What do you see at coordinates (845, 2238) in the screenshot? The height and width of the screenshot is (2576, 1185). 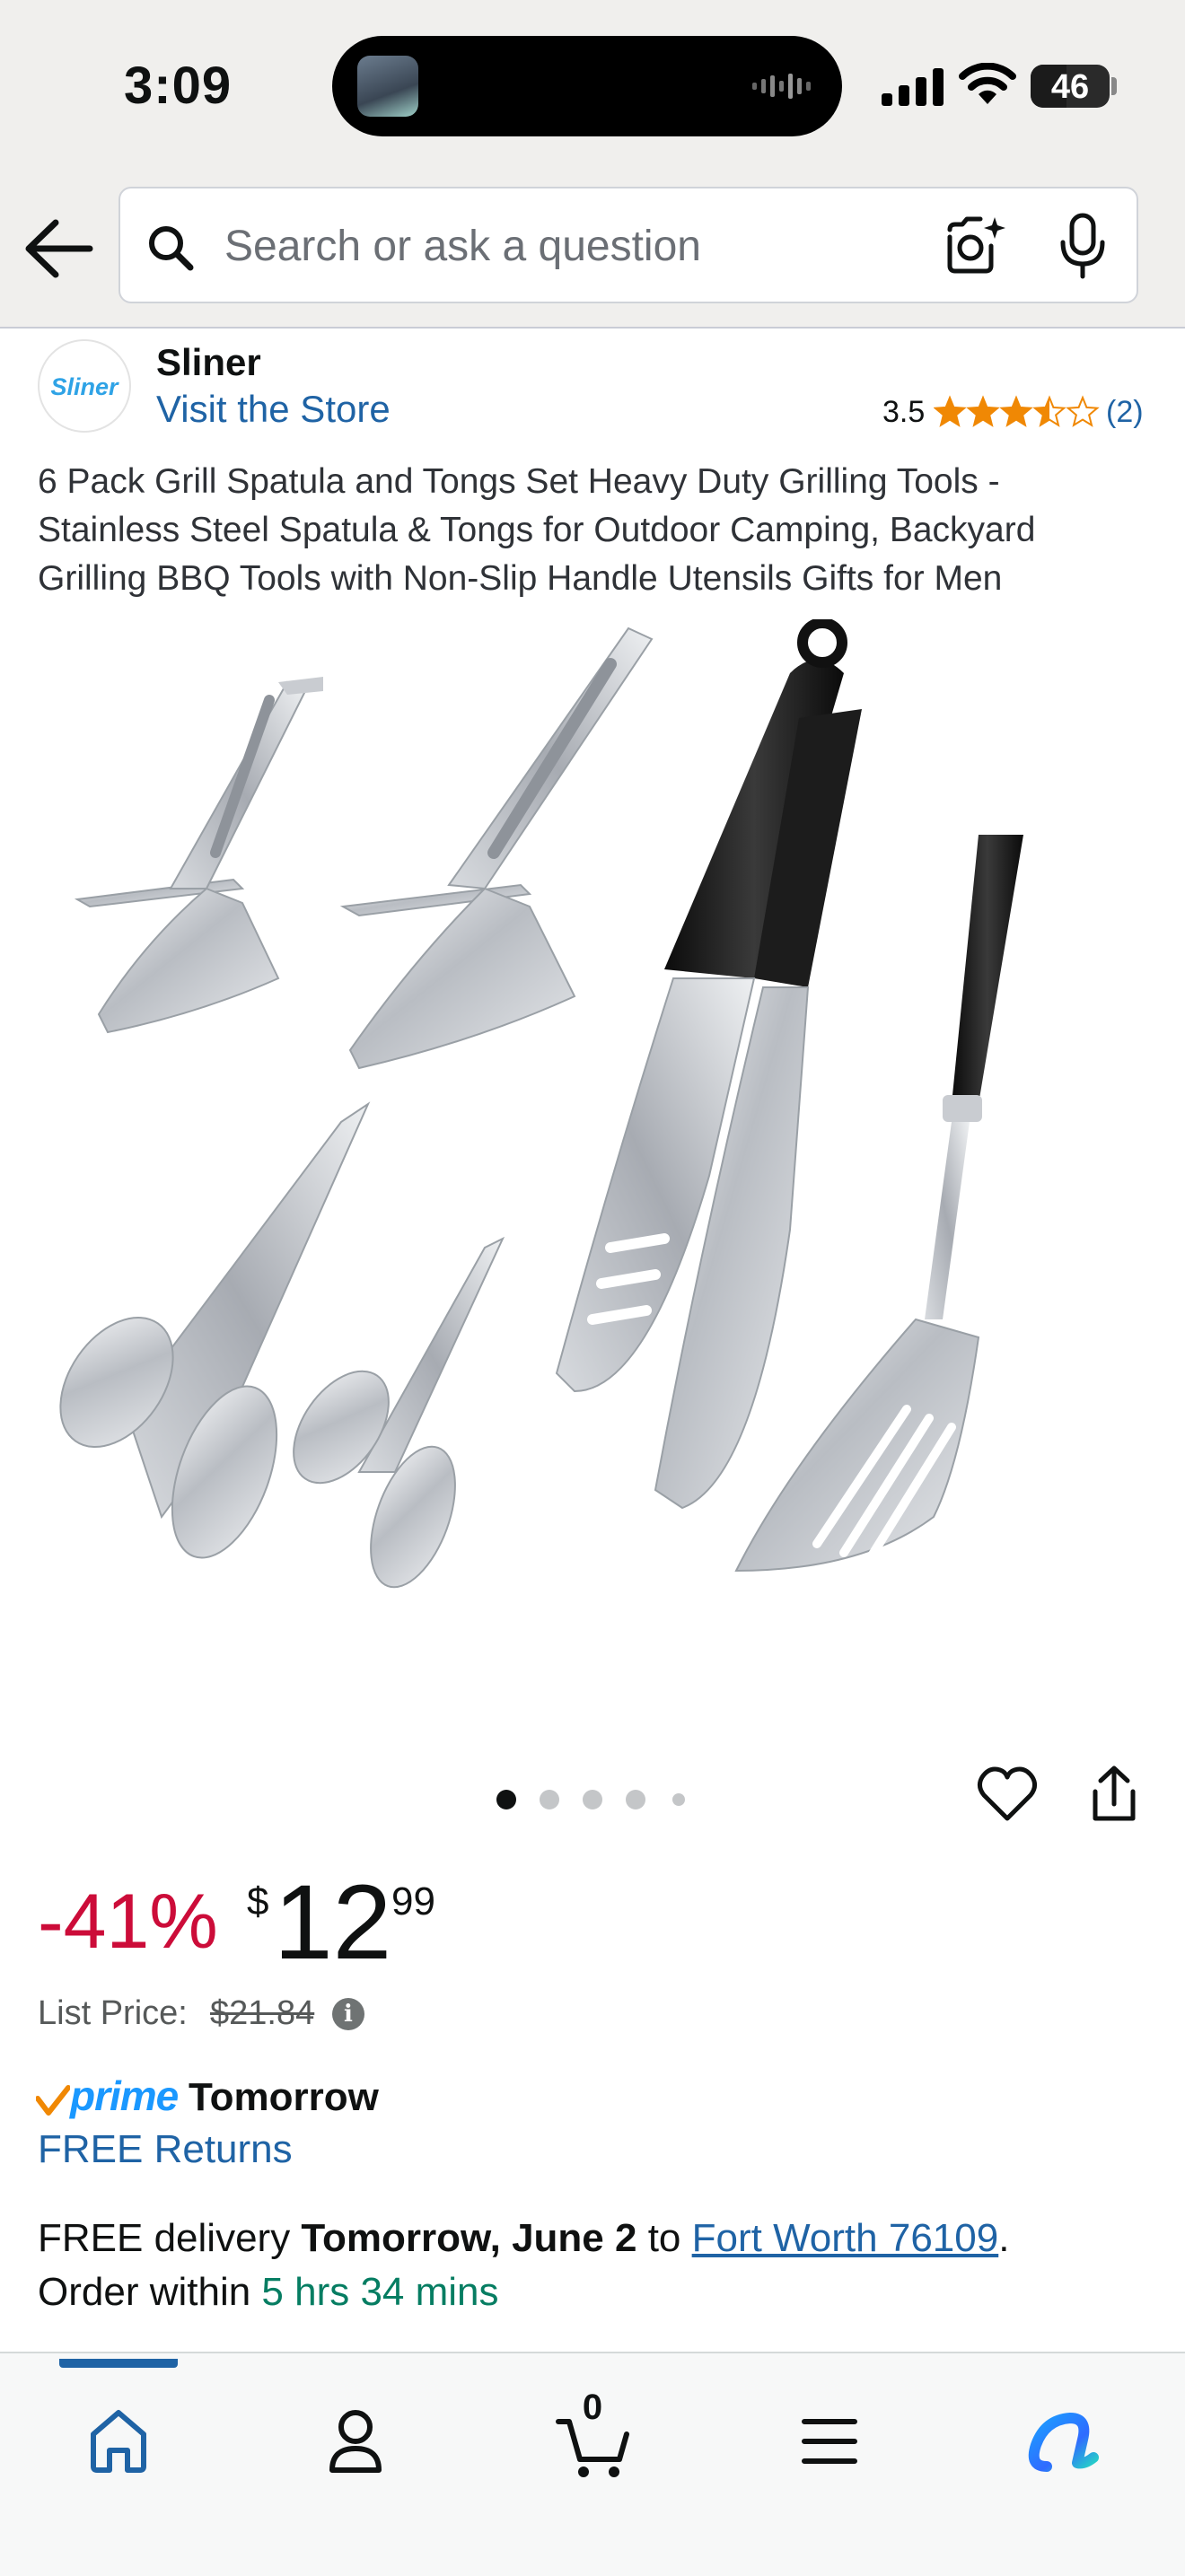 I see `delivery-location-link: Fort Worth 76109` at bounding box center [845, 2238].